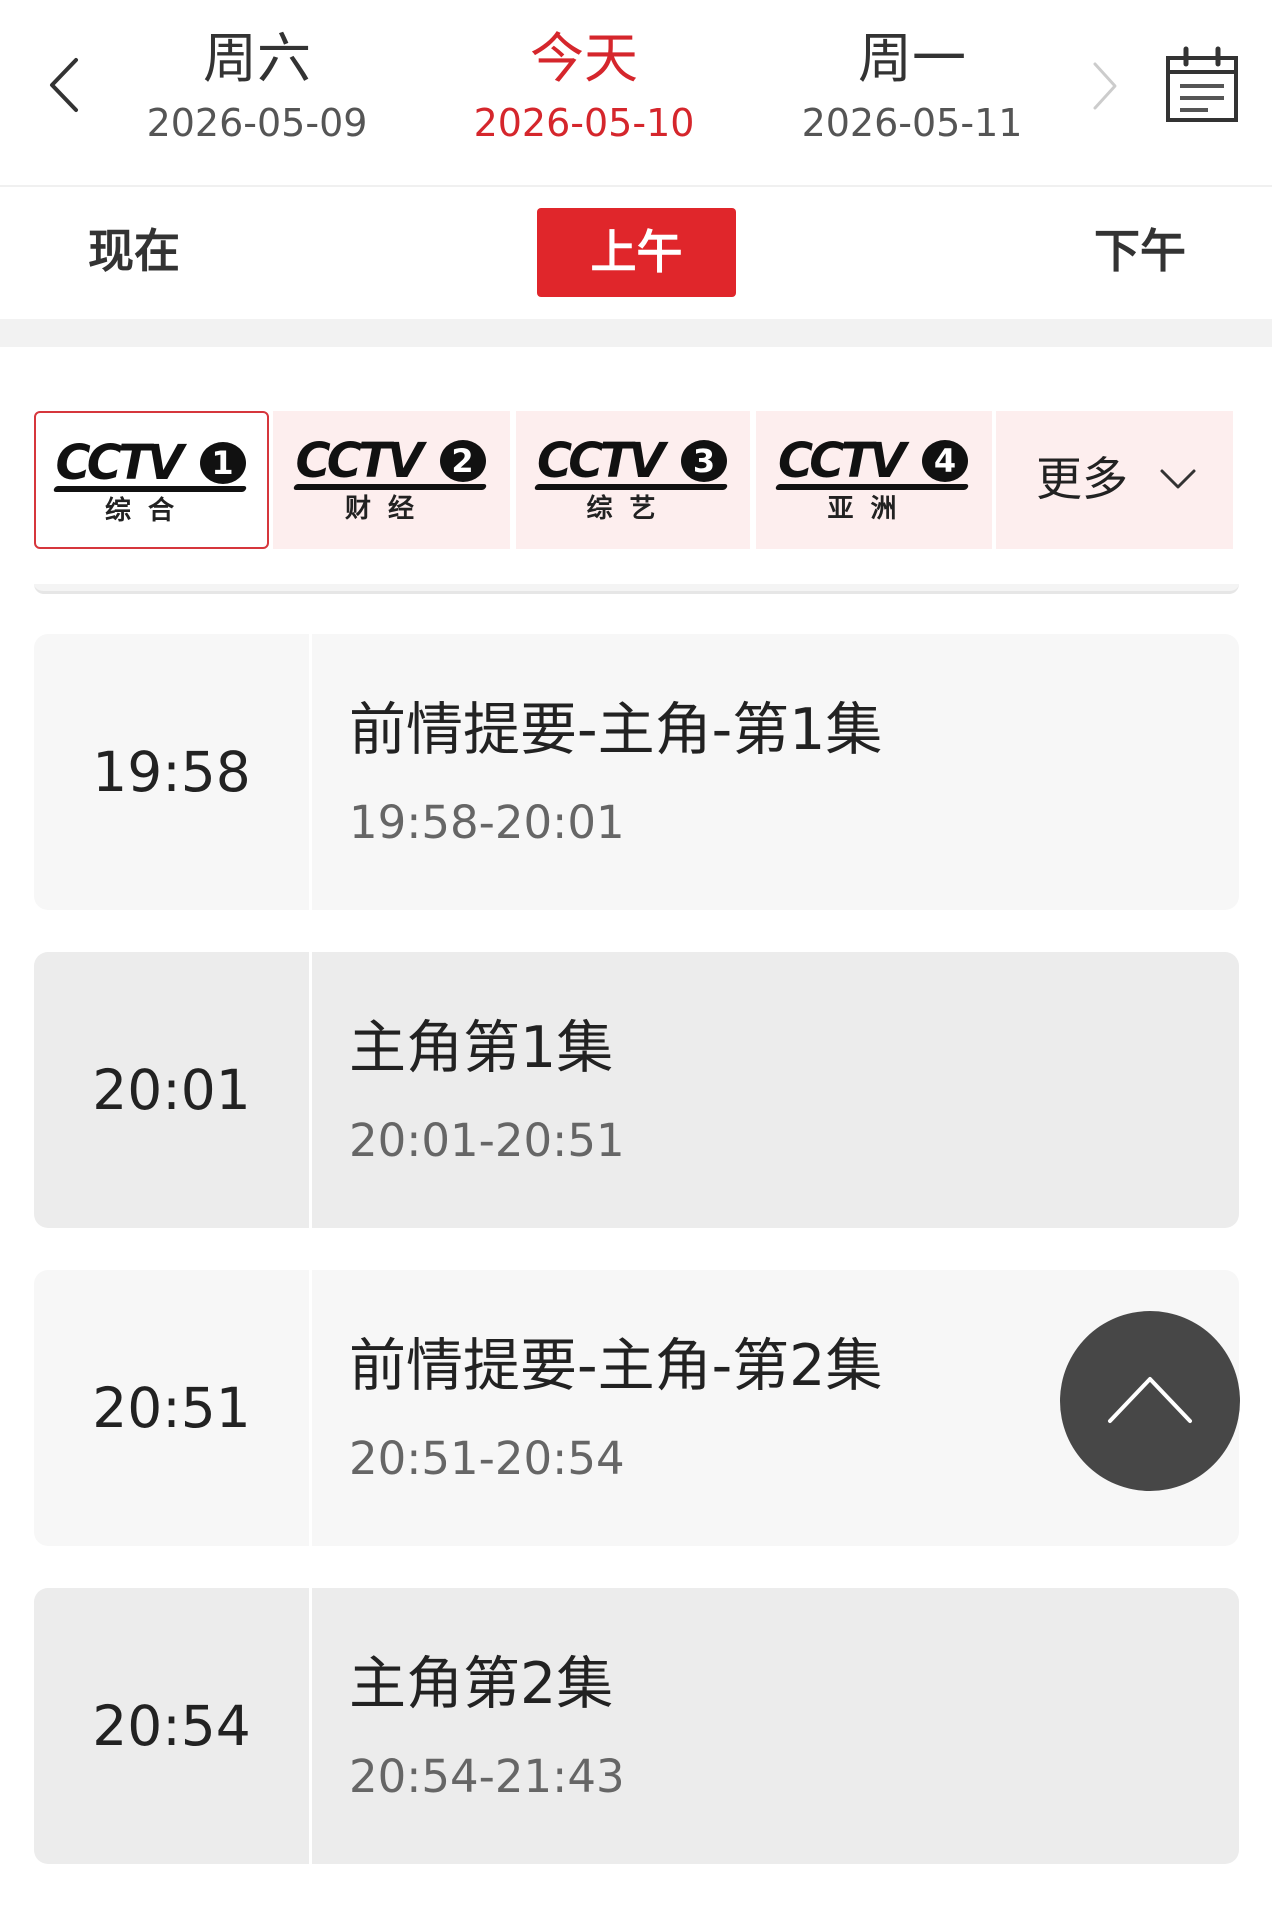 Image resolution: width=1272 pixels, height=1908 pixels. I want to click on tab-morning: 上午, so click(636, 252).